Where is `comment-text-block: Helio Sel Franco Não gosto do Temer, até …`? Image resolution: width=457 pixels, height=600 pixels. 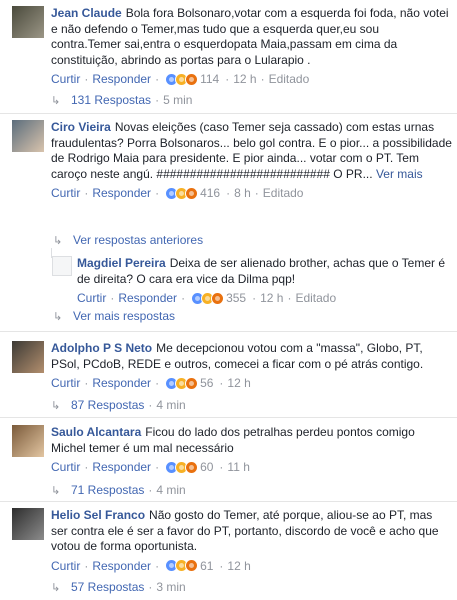 comment-text-block: Helio Sel Franco Não gosto do Temer, até … is located at coordinates (251, 531).